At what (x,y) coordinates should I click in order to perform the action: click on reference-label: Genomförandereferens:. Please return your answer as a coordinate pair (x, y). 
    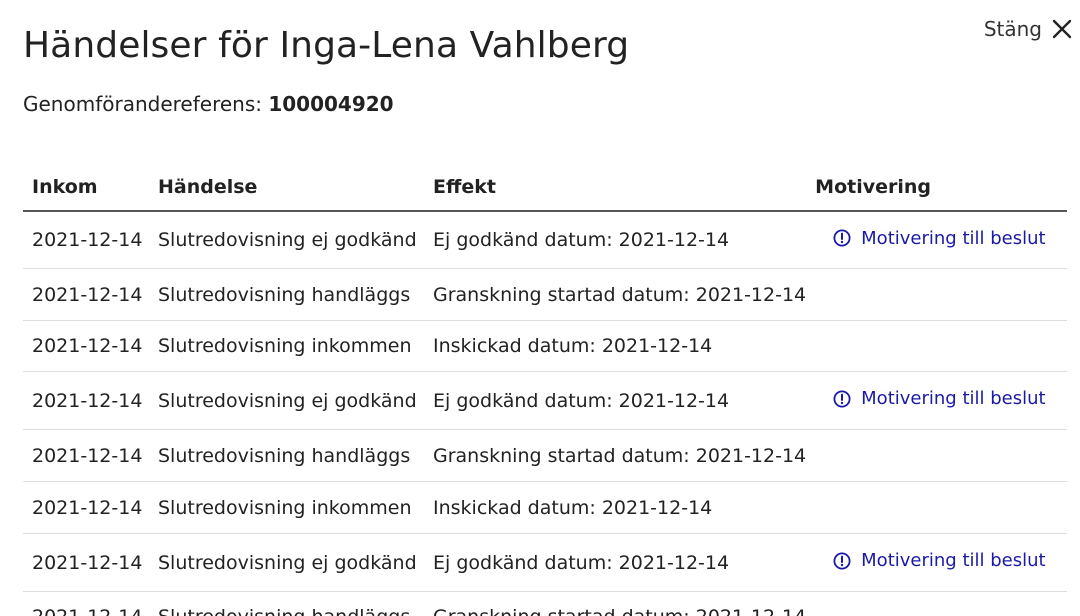
    Looking at the image, I should click on (142, 104).